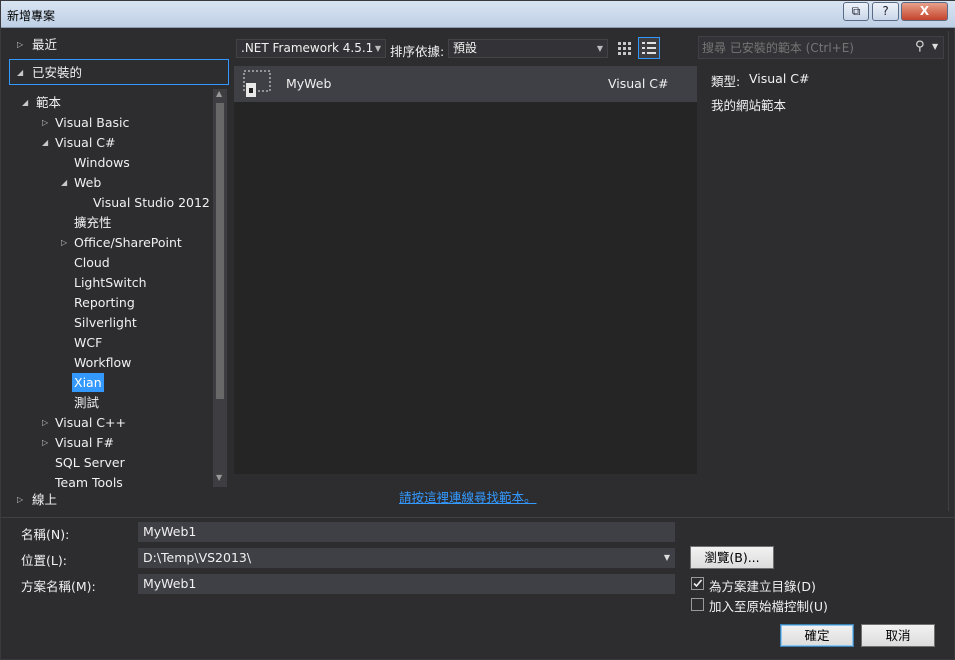 The height and width of the screenshot is (660, 955). Describe the element at coordinates (31, 16) in the screenshot. I see `window-title: 新增專案` at that location.